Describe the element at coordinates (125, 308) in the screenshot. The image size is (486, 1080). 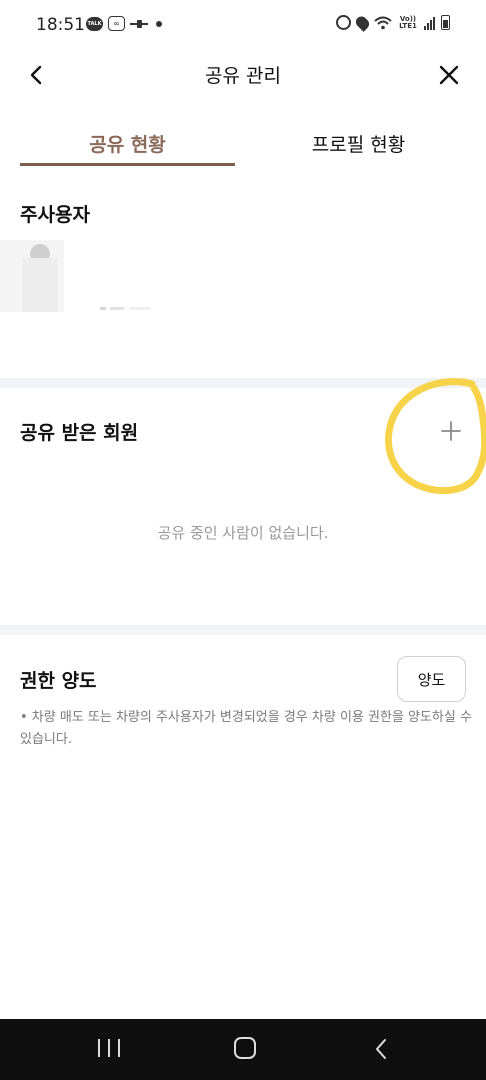
I see `redacted-owner-info` at that location.